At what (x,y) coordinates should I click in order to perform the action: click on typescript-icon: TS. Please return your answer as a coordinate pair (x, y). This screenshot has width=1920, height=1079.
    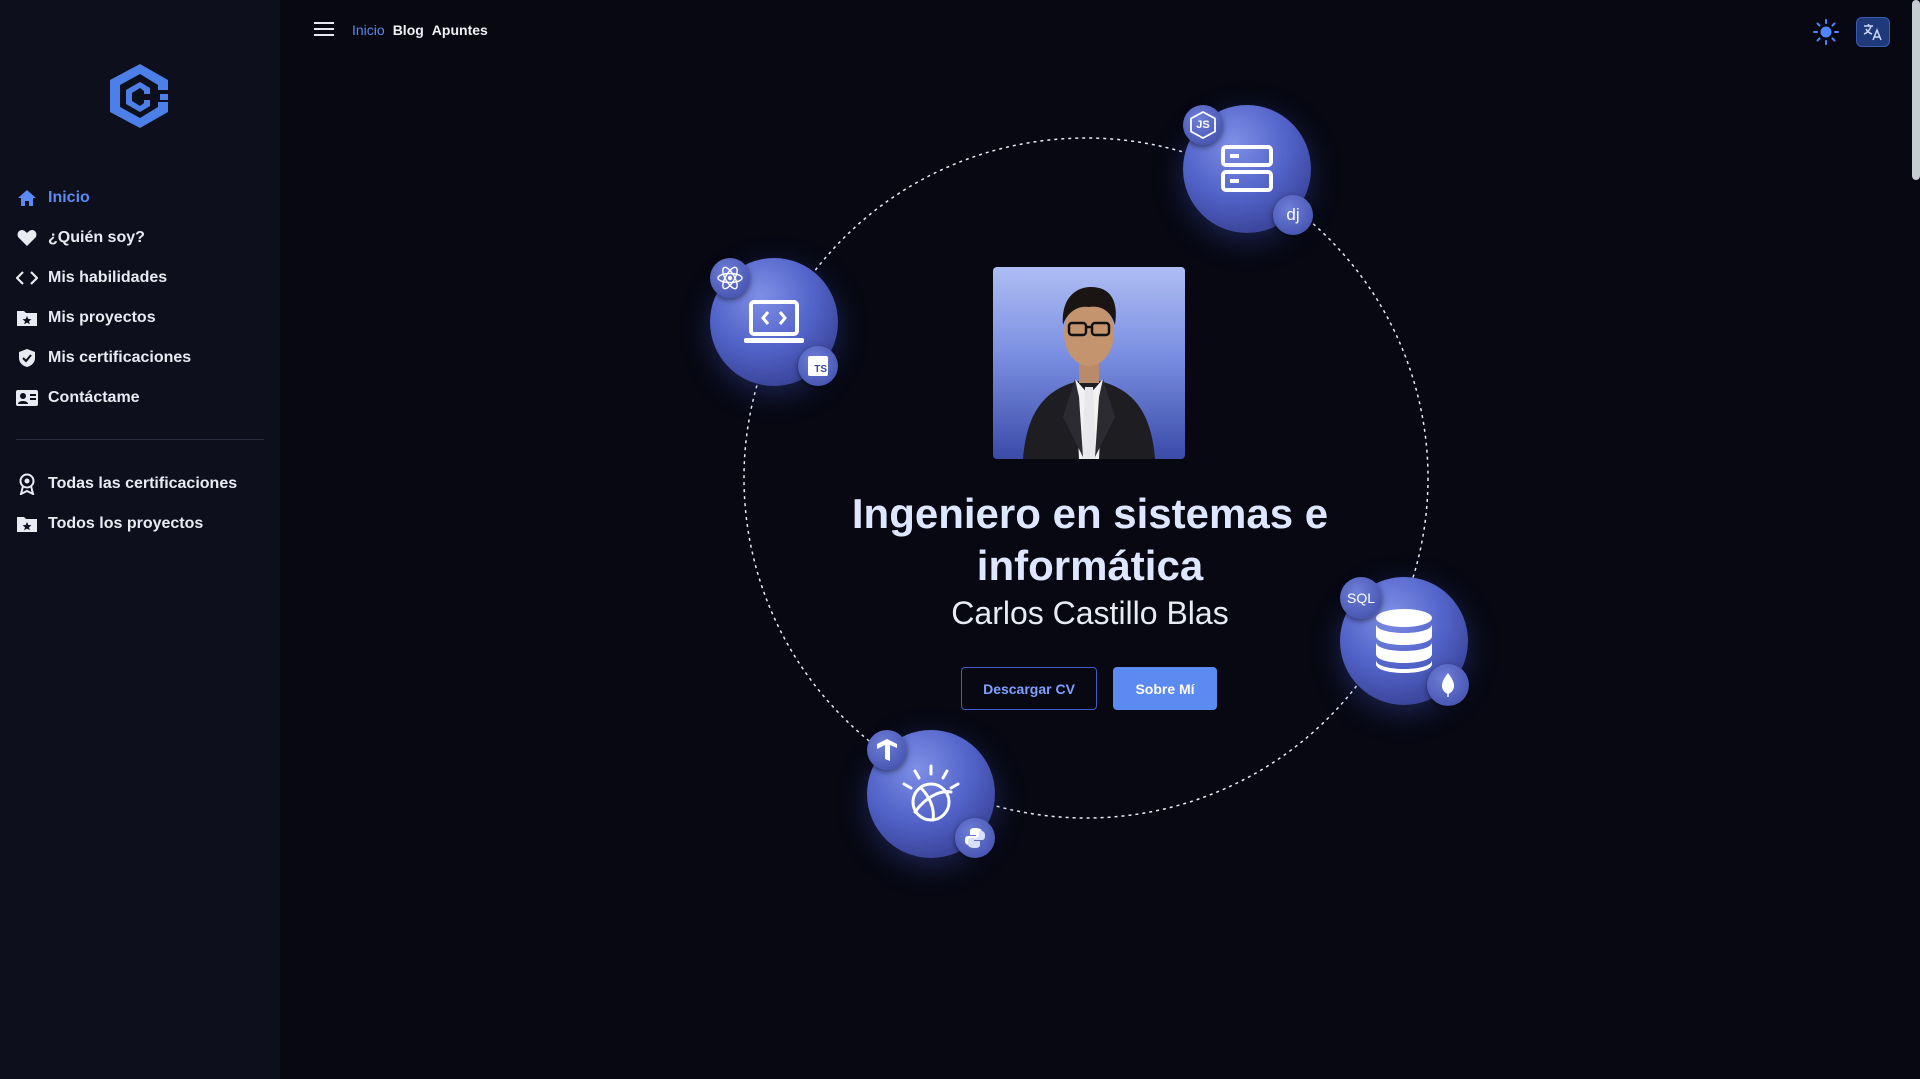
    Looking at the image, I should click on (818, 366).